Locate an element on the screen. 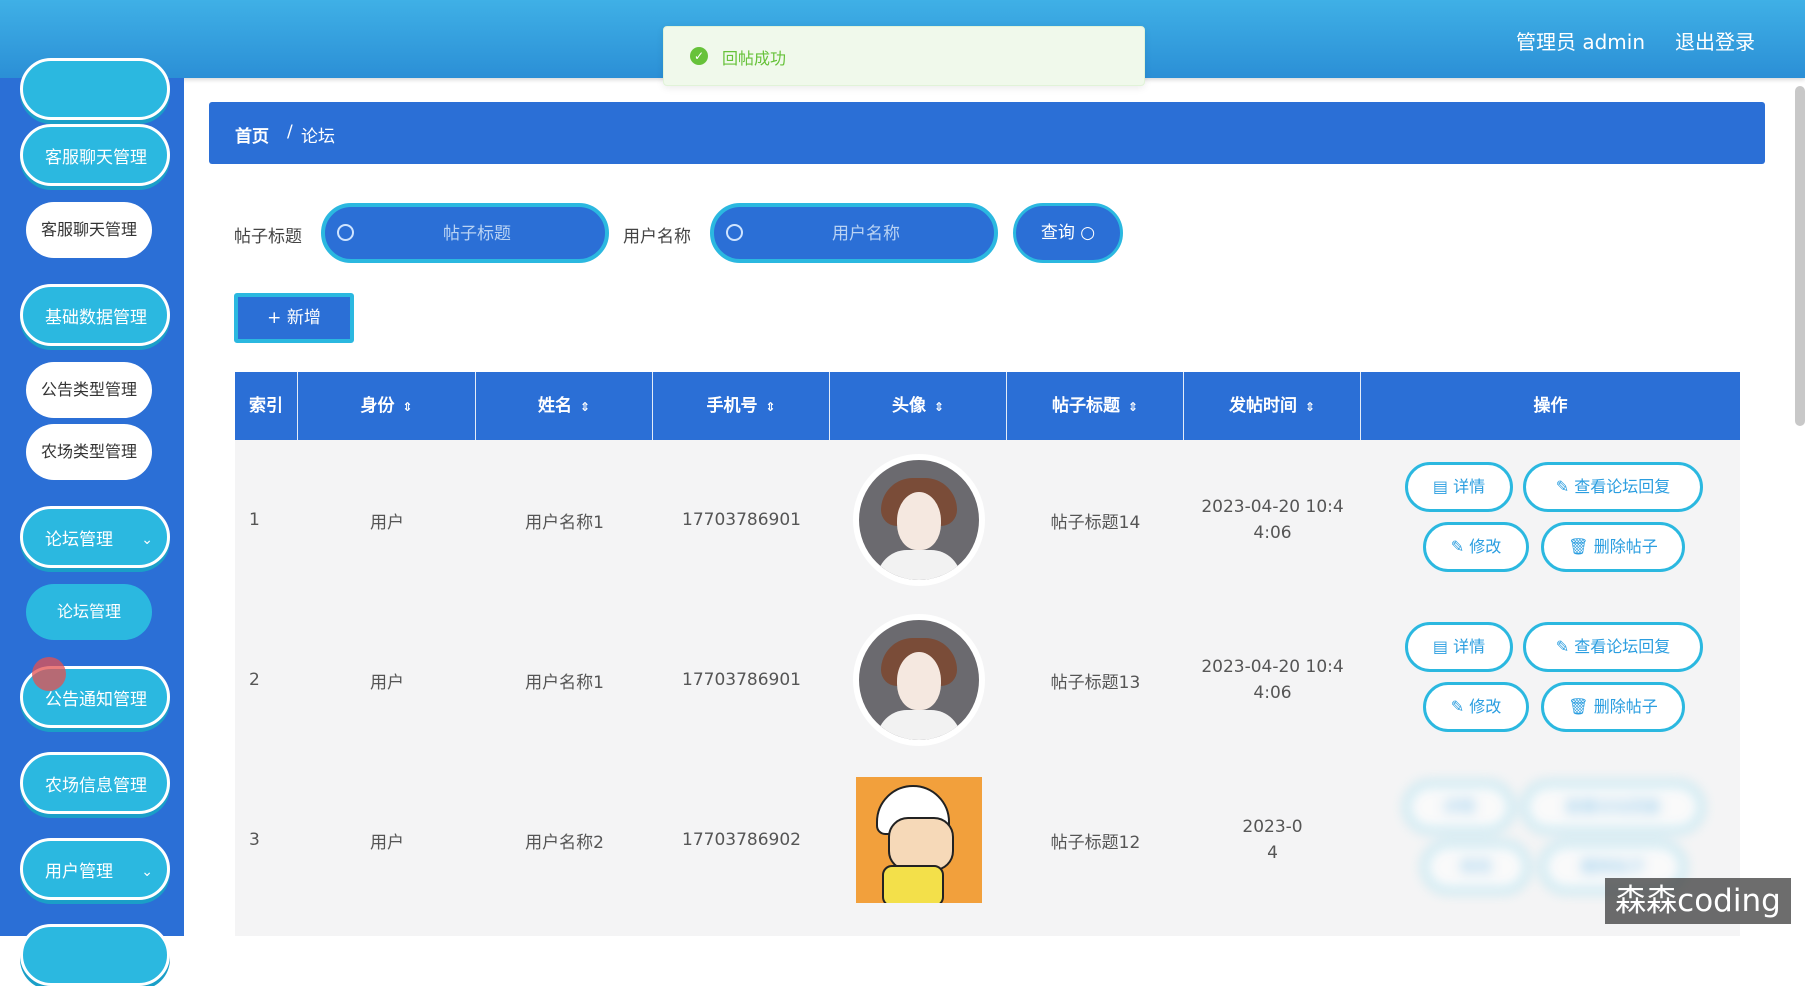  mouse-cursor-indicator is located at coordinates (49, 674).